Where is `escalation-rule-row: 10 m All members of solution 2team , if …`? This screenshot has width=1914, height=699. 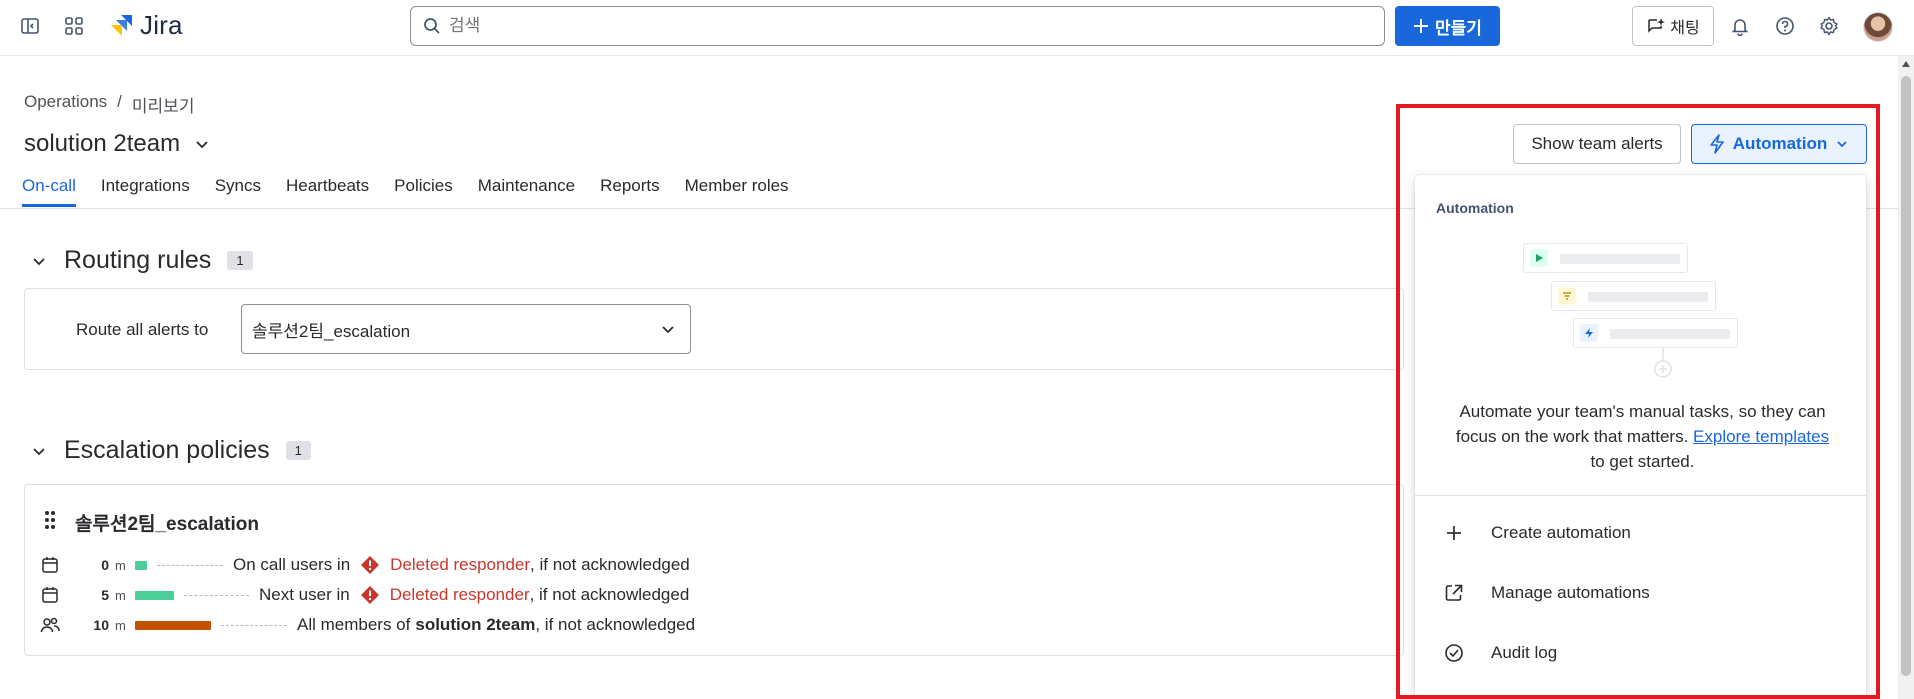
escalation-rule-row: 10 m All members of solution 2team , if … is located at coordinates (367, 625).